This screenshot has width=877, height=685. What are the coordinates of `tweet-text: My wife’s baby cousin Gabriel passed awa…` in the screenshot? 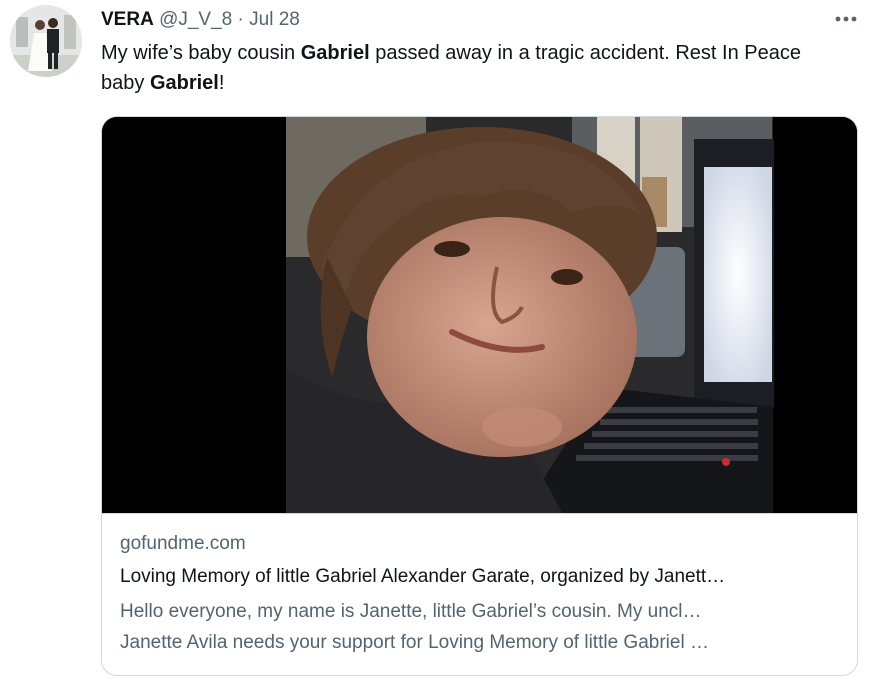 It's located at (471, 68).